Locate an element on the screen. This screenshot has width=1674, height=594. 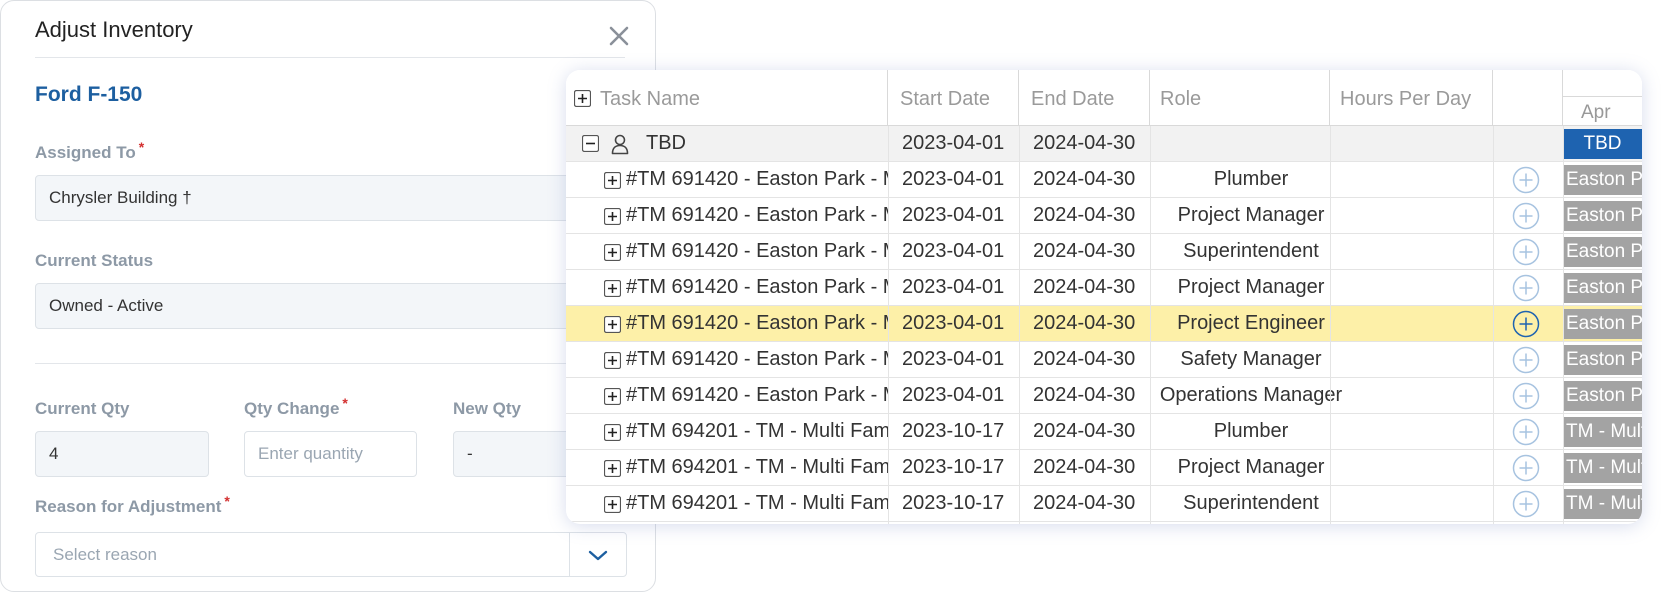
modal-title: Adjust Inventory is located at coordinates (114, 29).